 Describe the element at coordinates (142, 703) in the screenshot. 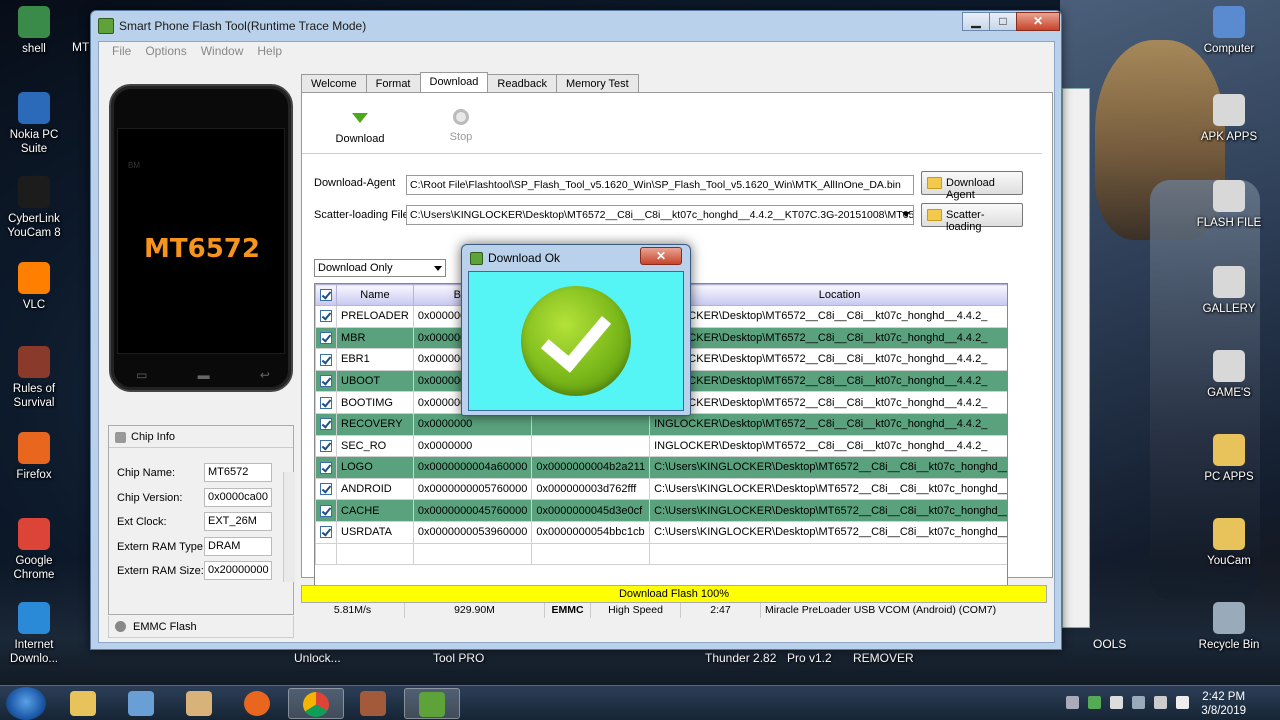

I see `taskbar-computer` at that location.